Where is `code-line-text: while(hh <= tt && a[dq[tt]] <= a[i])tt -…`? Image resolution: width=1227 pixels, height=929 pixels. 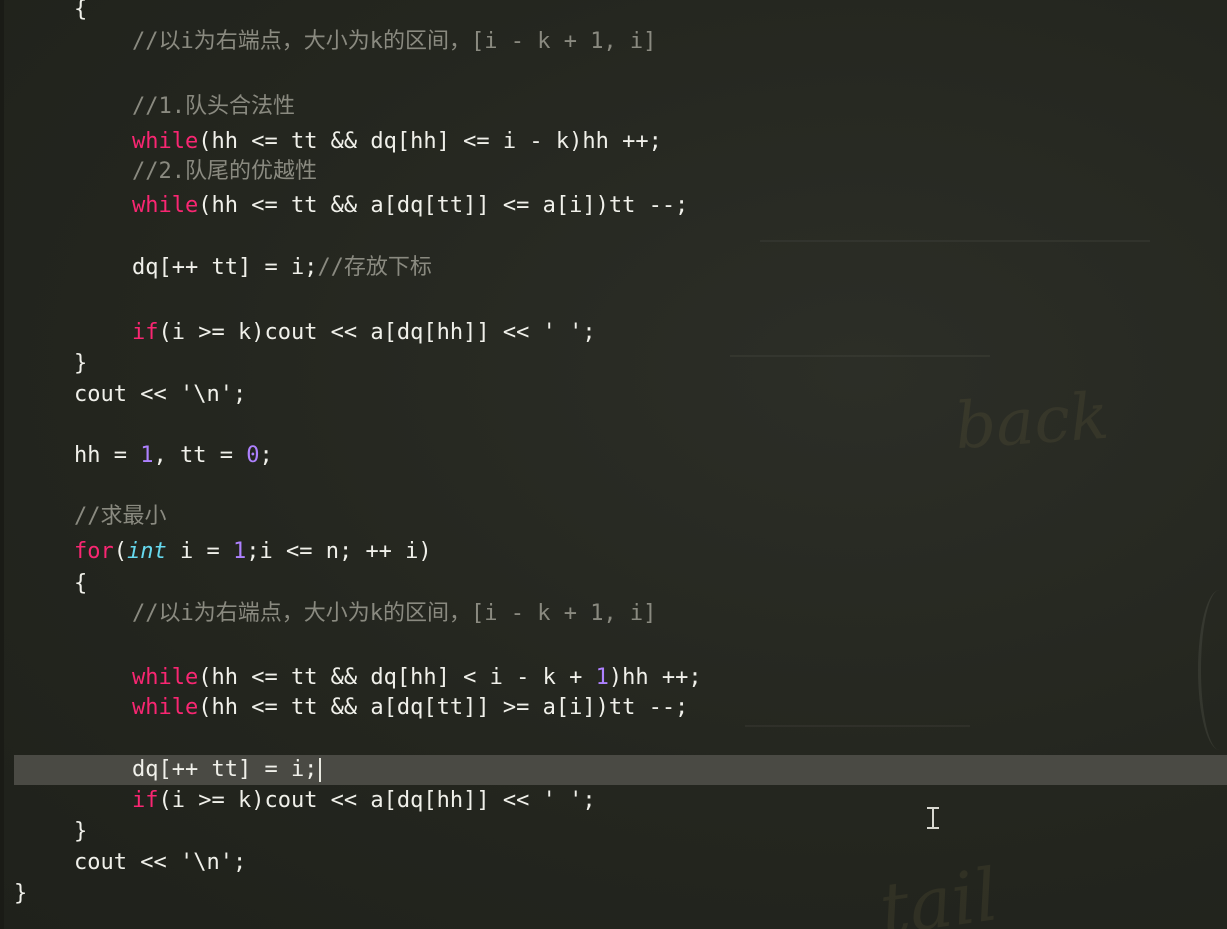 code-line-text: while(hh <= tt && a[dq[tt]] <= a[i])tt -… is located at coordinates (344, 205).